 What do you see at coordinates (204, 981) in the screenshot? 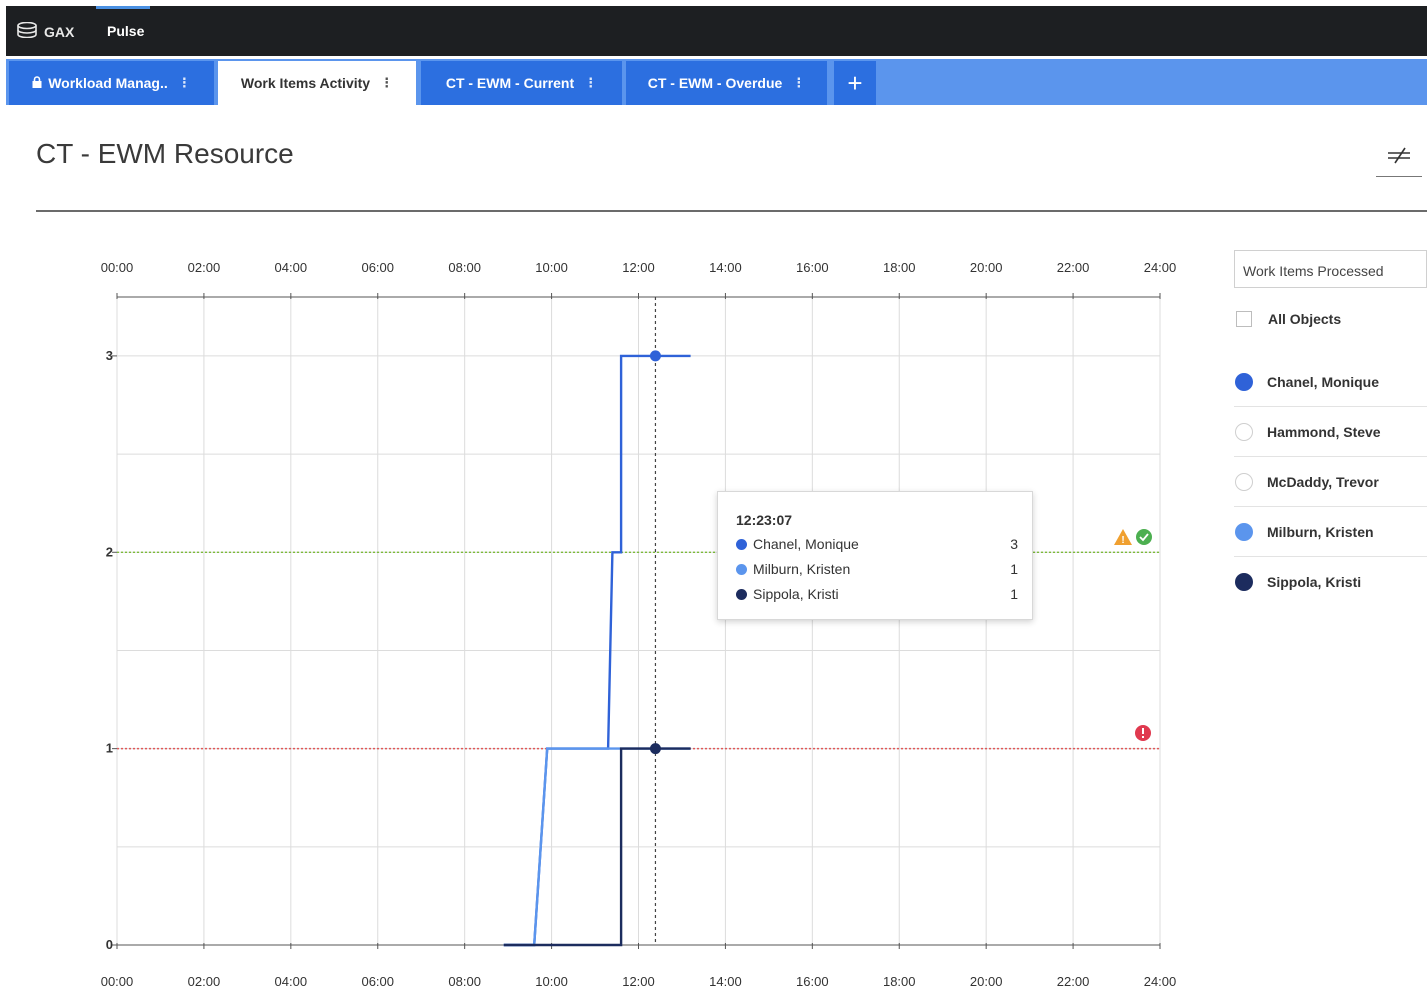
I see `x-tick-label-bottom: 02:00` at bounding box center [204, 981].